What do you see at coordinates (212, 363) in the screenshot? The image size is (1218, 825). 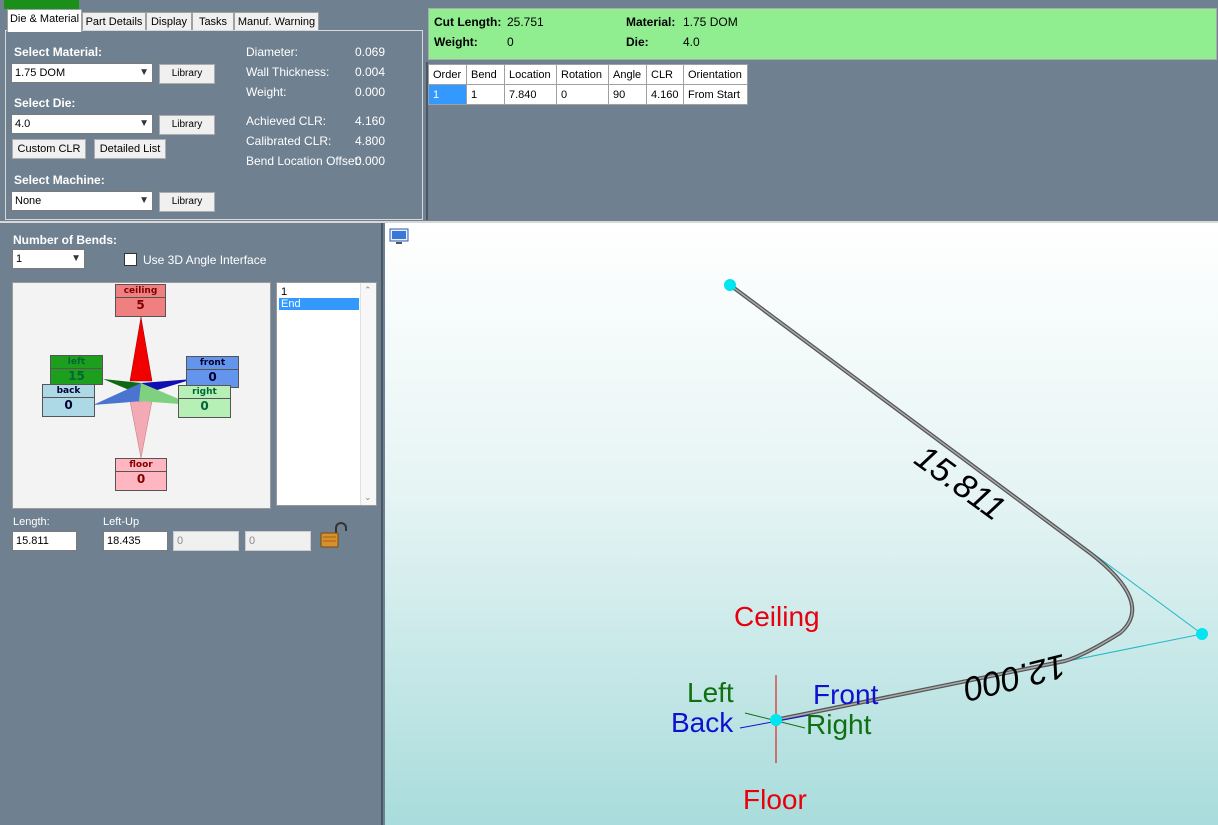 I see `front-label: front` at bounding box center [212, 363].